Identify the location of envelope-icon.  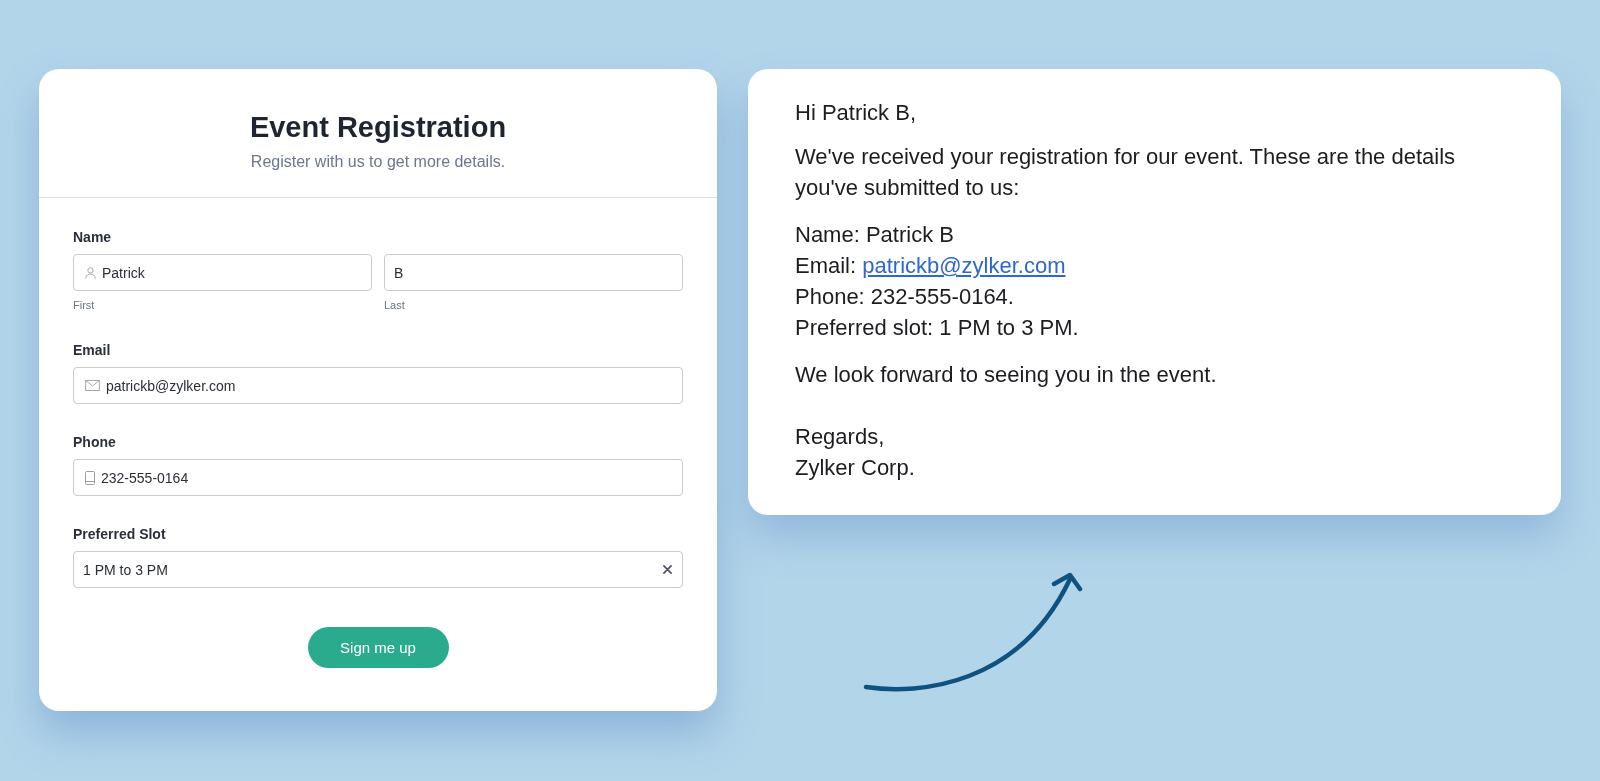
(92, 385).